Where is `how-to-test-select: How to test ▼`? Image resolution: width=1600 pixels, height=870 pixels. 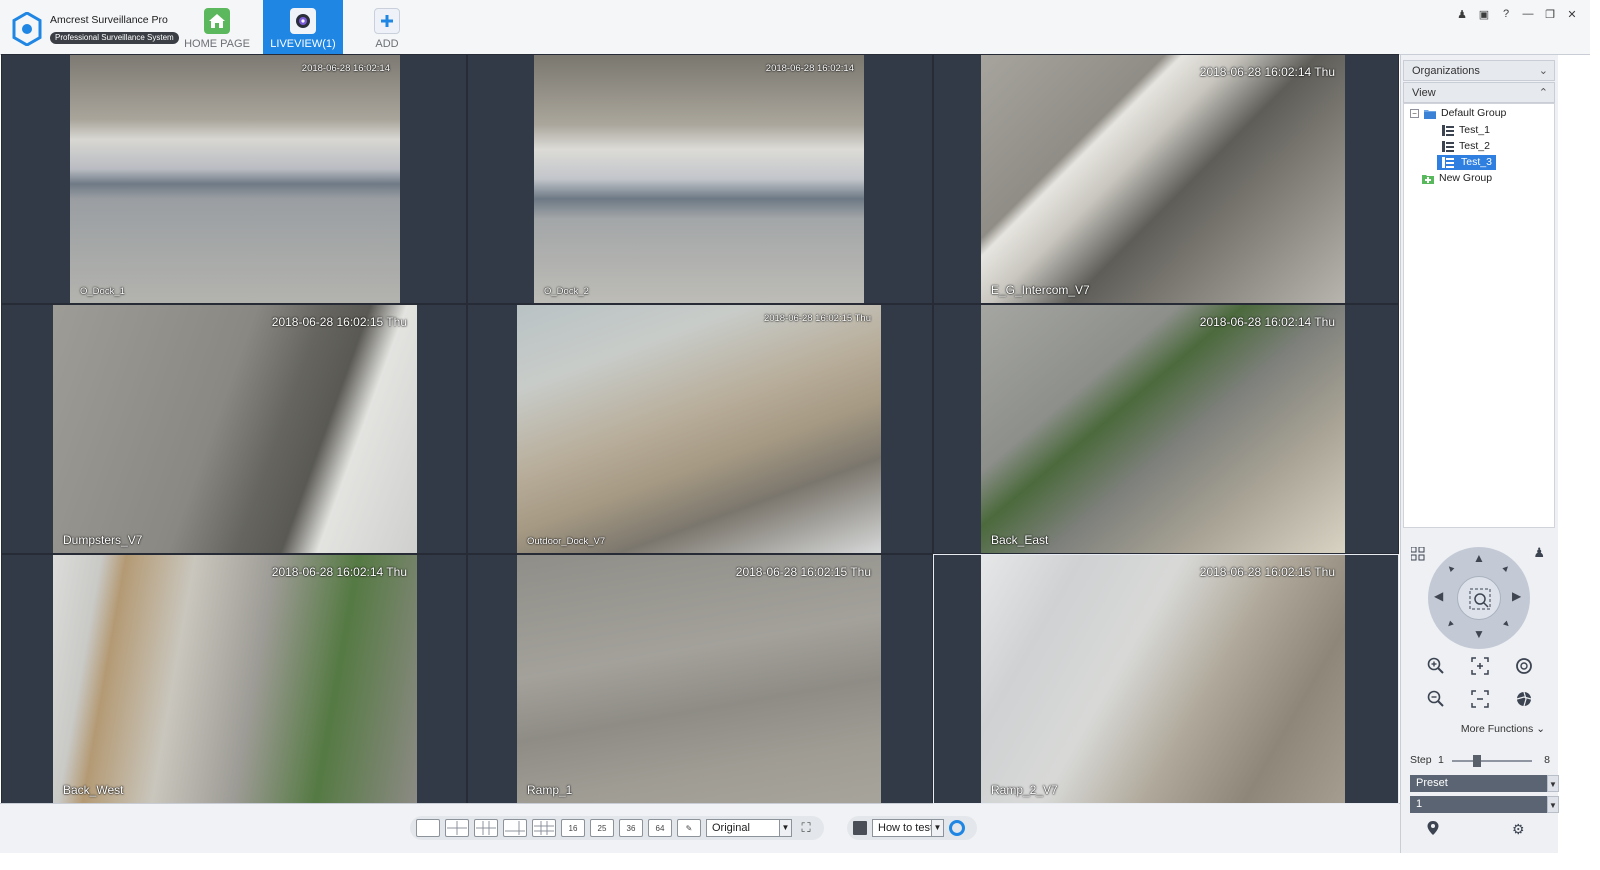
how-to-test-select: How to test ▼ is located at coordinates (908, 828).